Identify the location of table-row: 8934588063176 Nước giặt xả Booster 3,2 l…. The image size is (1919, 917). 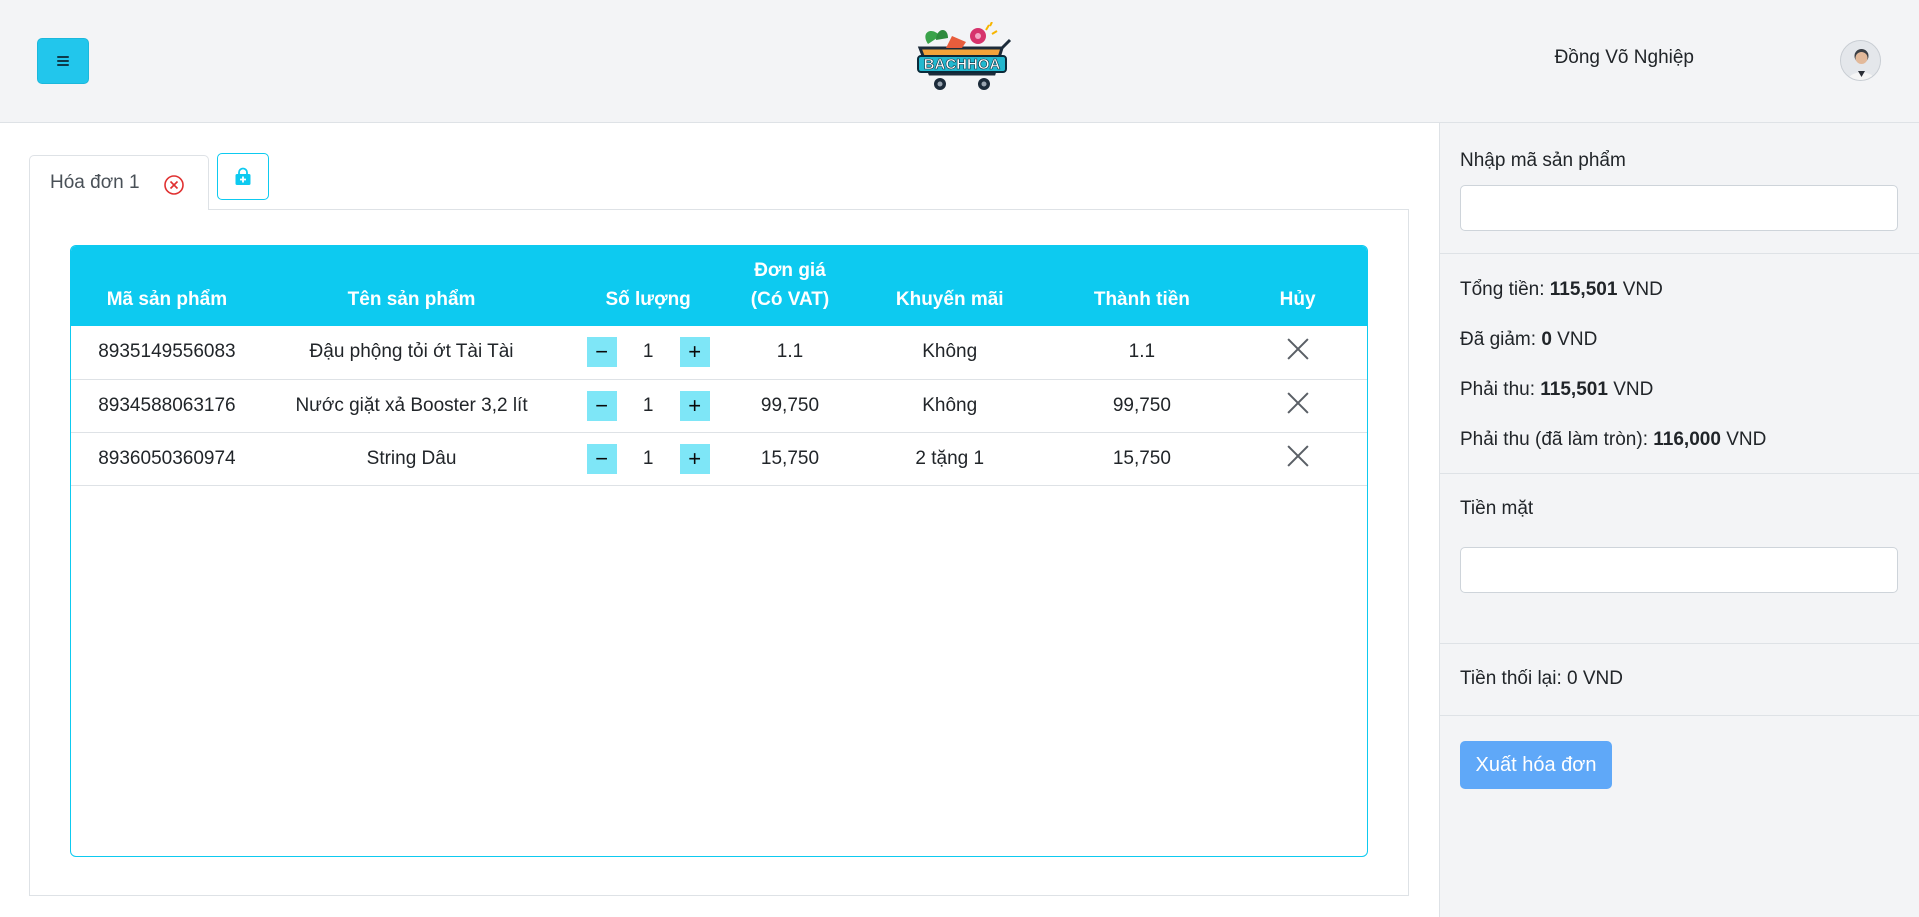
(719, 405).